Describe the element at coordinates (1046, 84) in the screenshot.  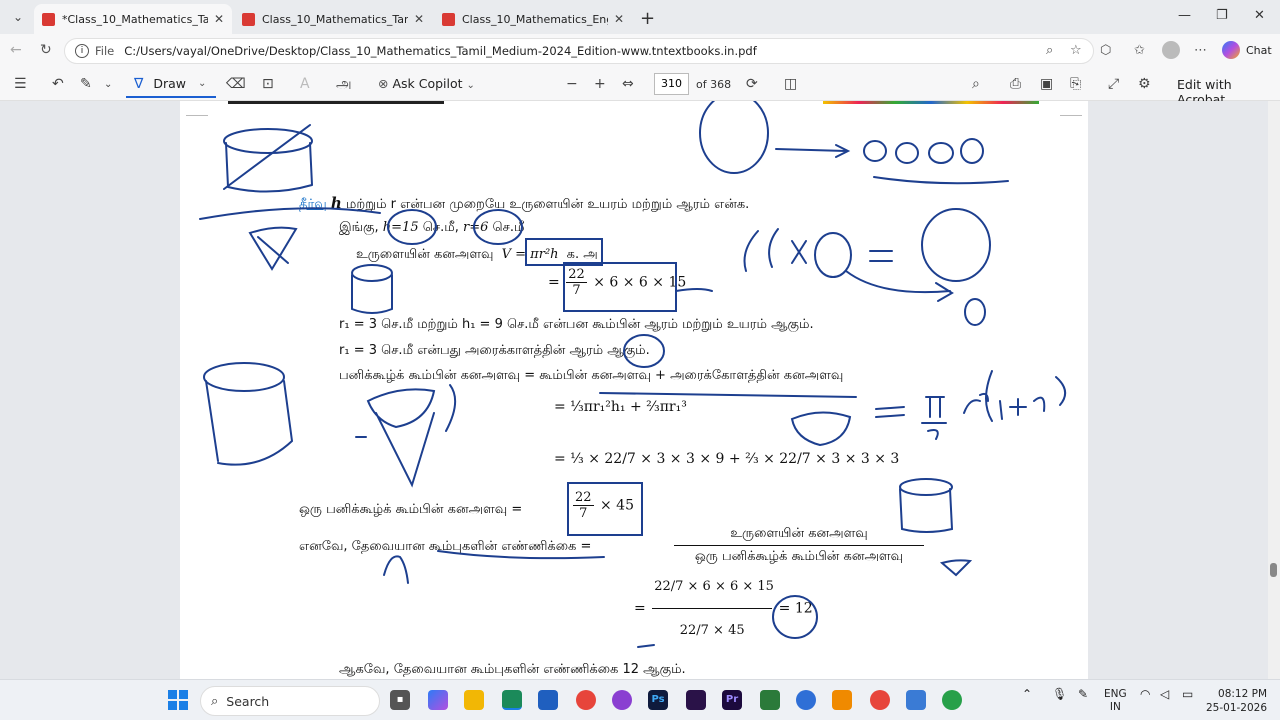
I see `save-icon: ▣` at that location.